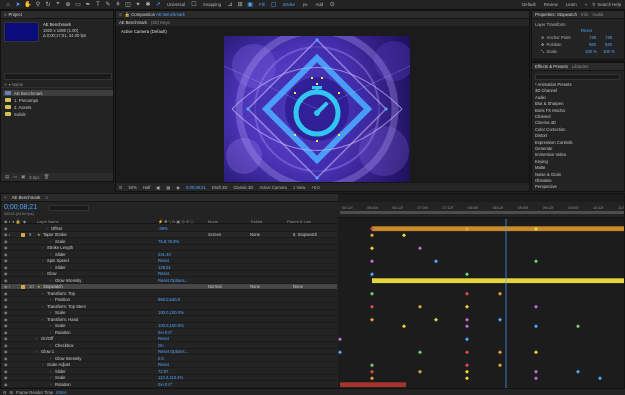 The width and height of the screenshot is (625, 395). I want to click on stroke-swatch-icon: ▢, so click(274, 4).